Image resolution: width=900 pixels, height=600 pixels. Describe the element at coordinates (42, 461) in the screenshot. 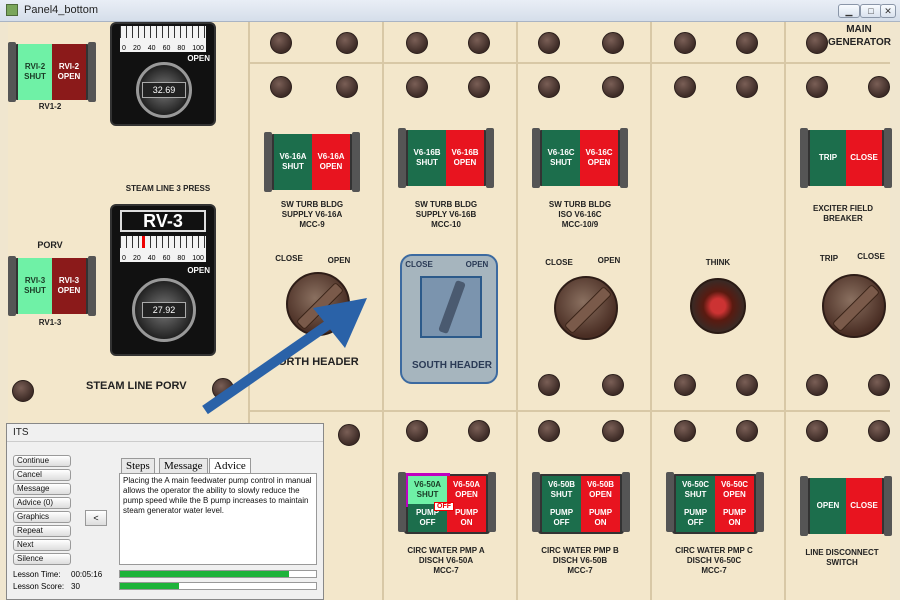

I see `continue-button: Continue` at that location.